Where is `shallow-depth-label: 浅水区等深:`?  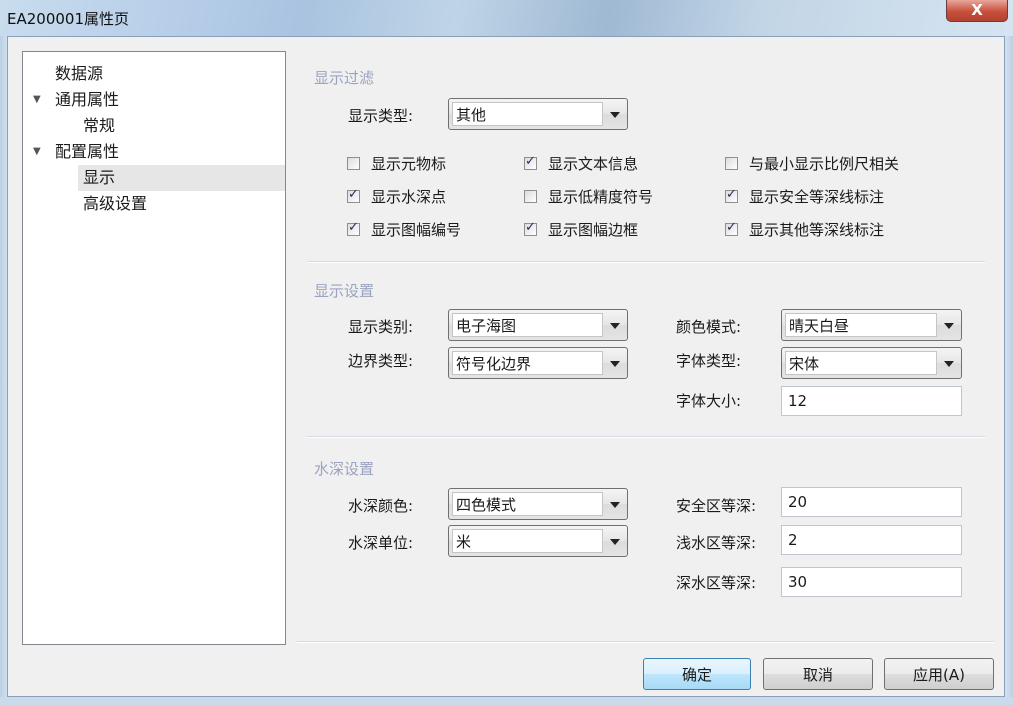 shallow-depth-label: 浅水区等深: is located at coordinates (716, 543).